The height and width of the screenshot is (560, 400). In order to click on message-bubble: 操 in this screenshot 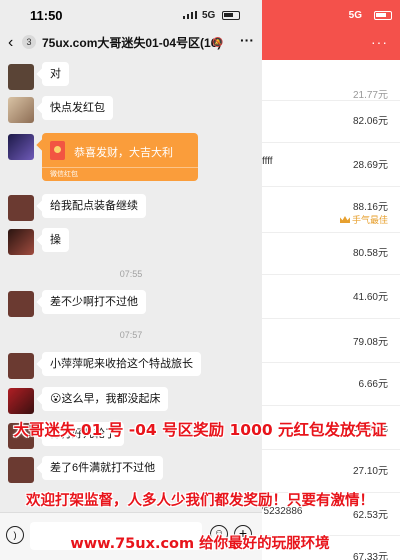, I will do `click(55, 240)`.